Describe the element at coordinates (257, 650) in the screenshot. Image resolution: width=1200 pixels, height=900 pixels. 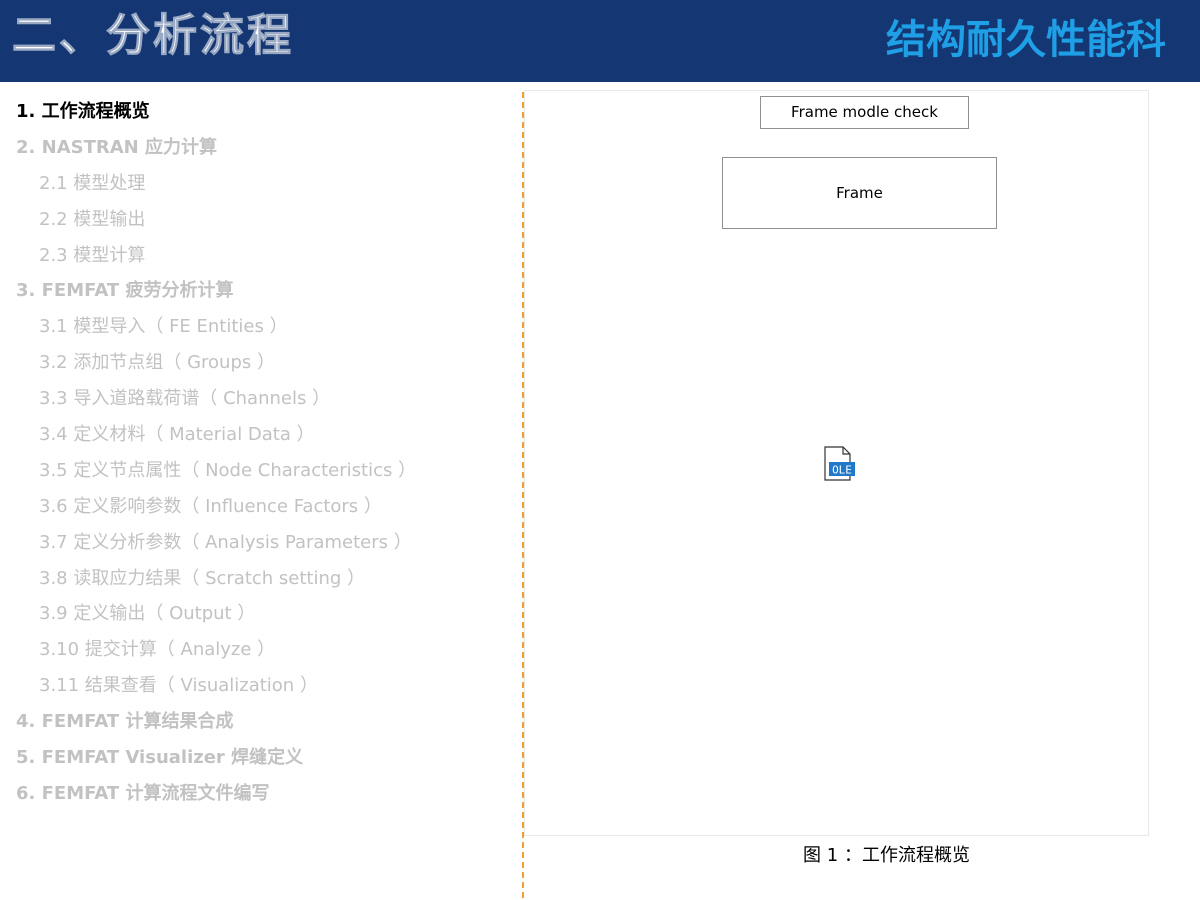
I see `toc-item-3-10: 3.10 提交计算（ Analyze ）` at that location.